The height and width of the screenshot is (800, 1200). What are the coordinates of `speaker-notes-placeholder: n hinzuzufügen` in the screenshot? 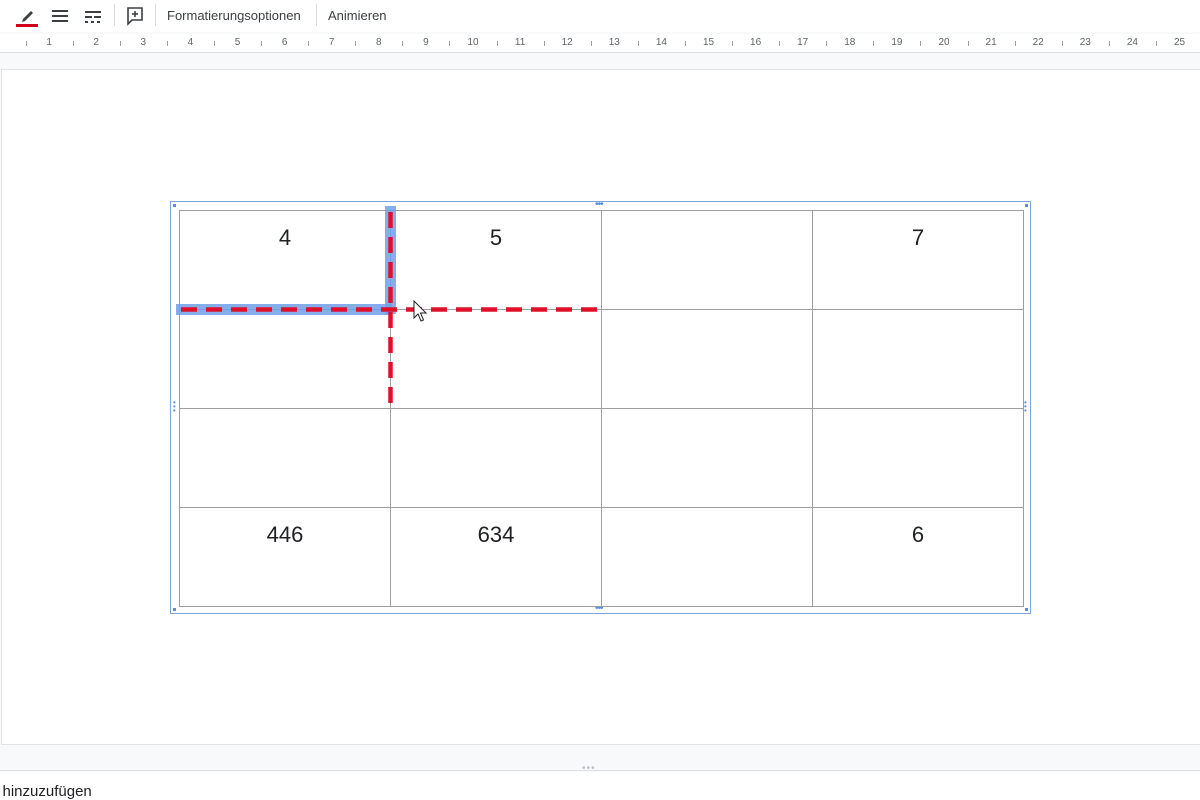 It's located at (46, 791).